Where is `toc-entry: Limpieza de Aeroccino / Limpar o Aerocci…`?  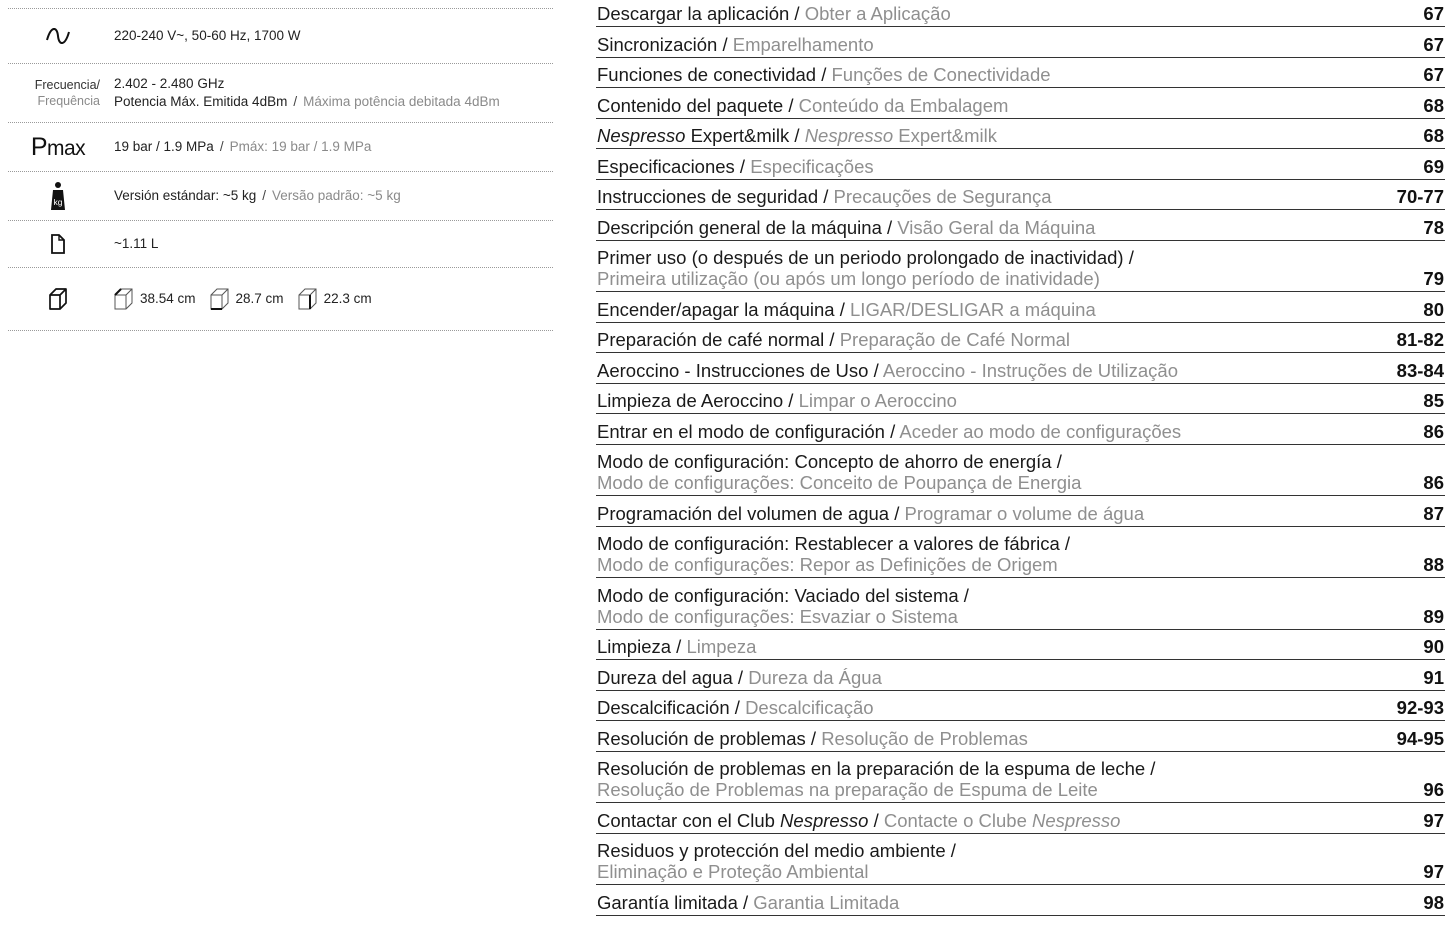 toc-entry: Limpieza de Aeroccino / Limpar o Aerocci… is located at coordinates (1020, 402).